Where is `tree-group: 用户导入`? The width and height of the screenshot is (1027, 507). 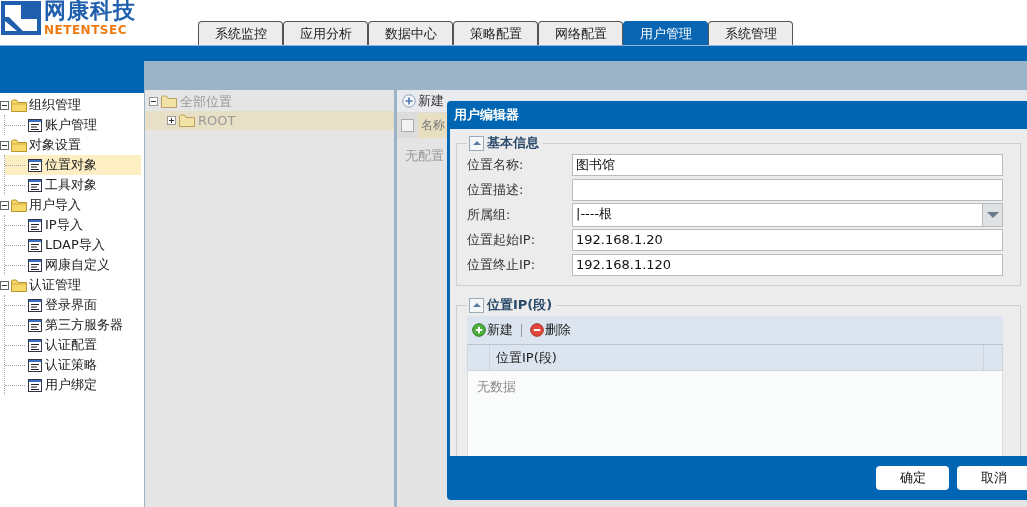
tree-group: 用户导入 is located at coordinates (72, 205).